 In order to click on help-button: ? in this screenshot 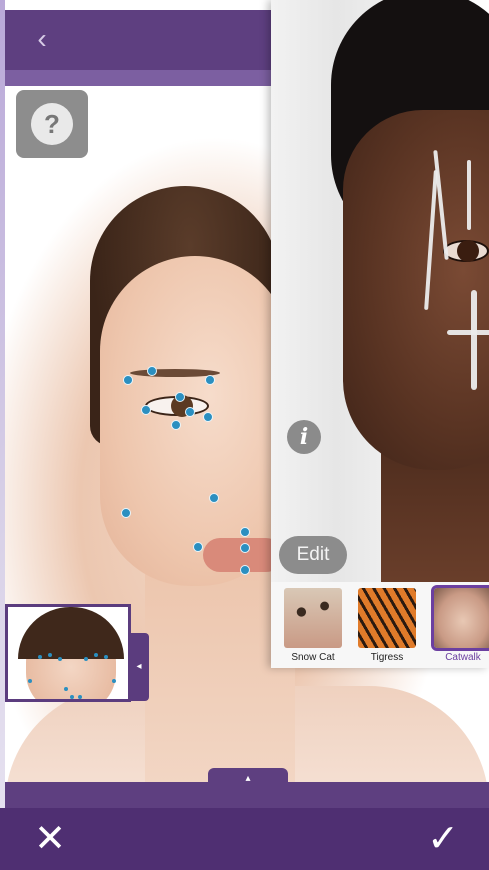, I will do `click(52, 124)`.